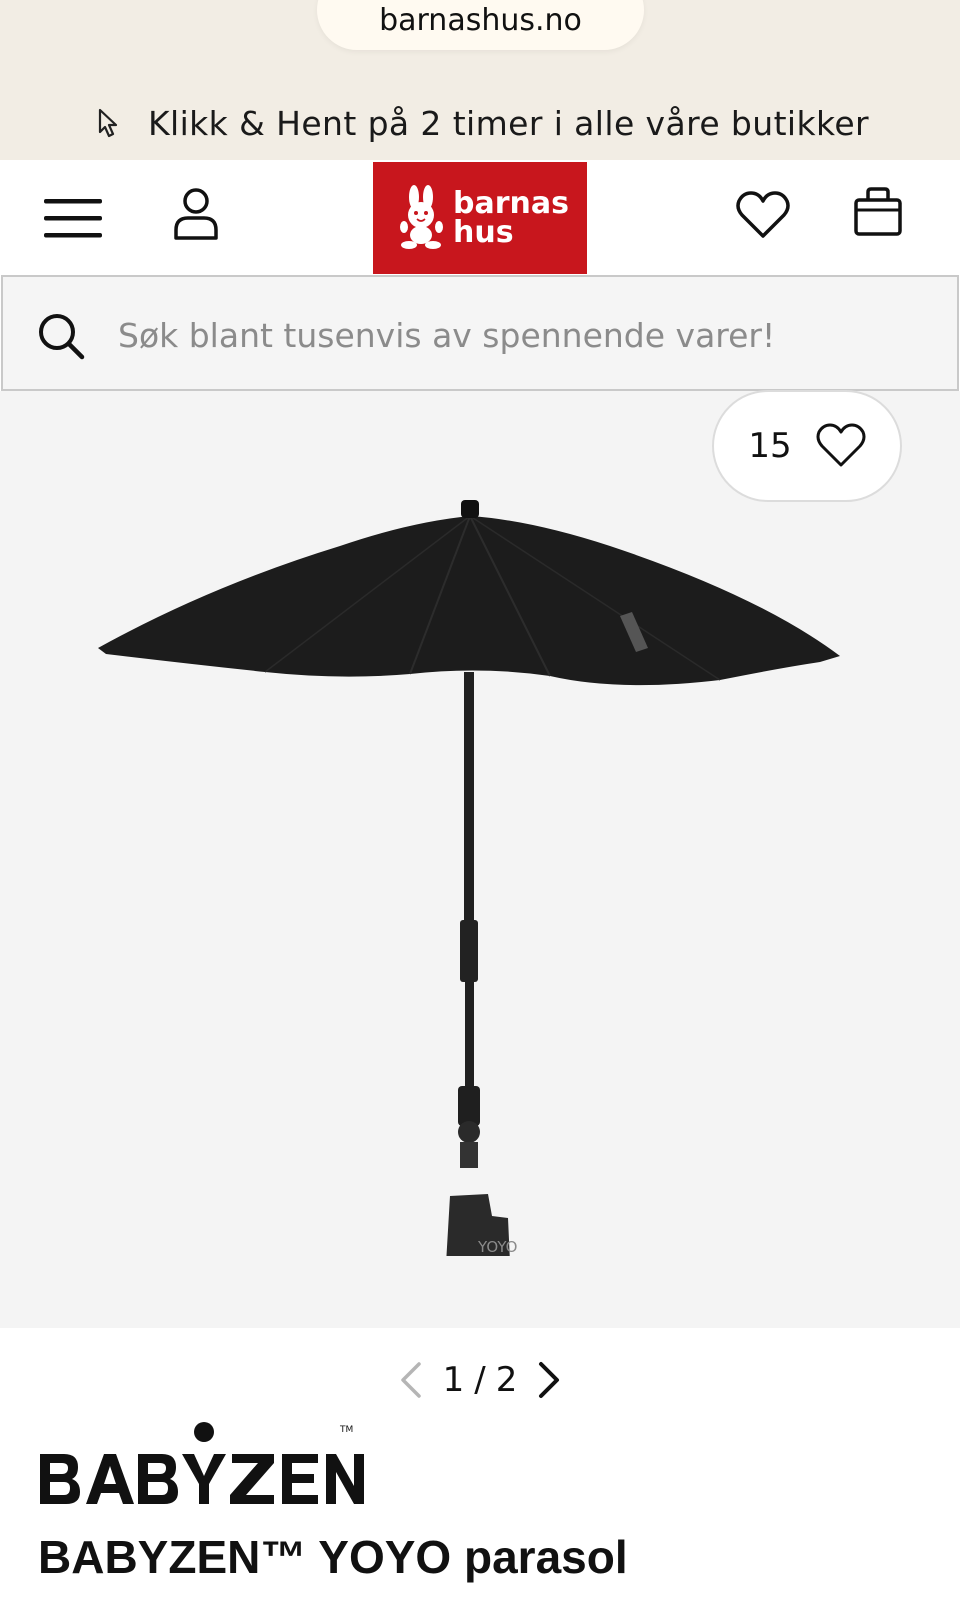  I want to click on shopping-bag-icon, so click(878, 212).